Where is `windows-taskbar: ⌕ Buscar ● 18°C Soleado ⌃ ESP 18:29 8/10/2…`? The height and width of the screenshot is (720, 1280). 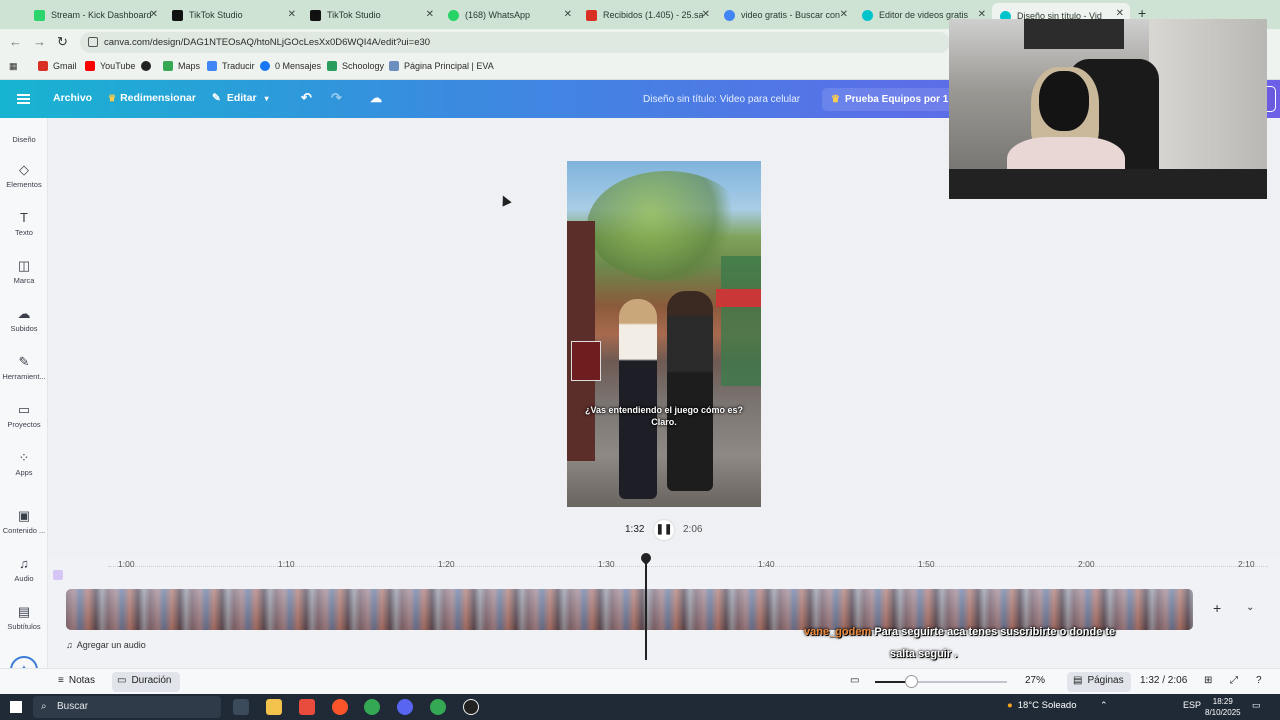 windows-taskbar: ⌕ Buscar ● 18°C Soleado ⌃ ESP 18:29 8/10/2… is located at coordinates (640, 707).